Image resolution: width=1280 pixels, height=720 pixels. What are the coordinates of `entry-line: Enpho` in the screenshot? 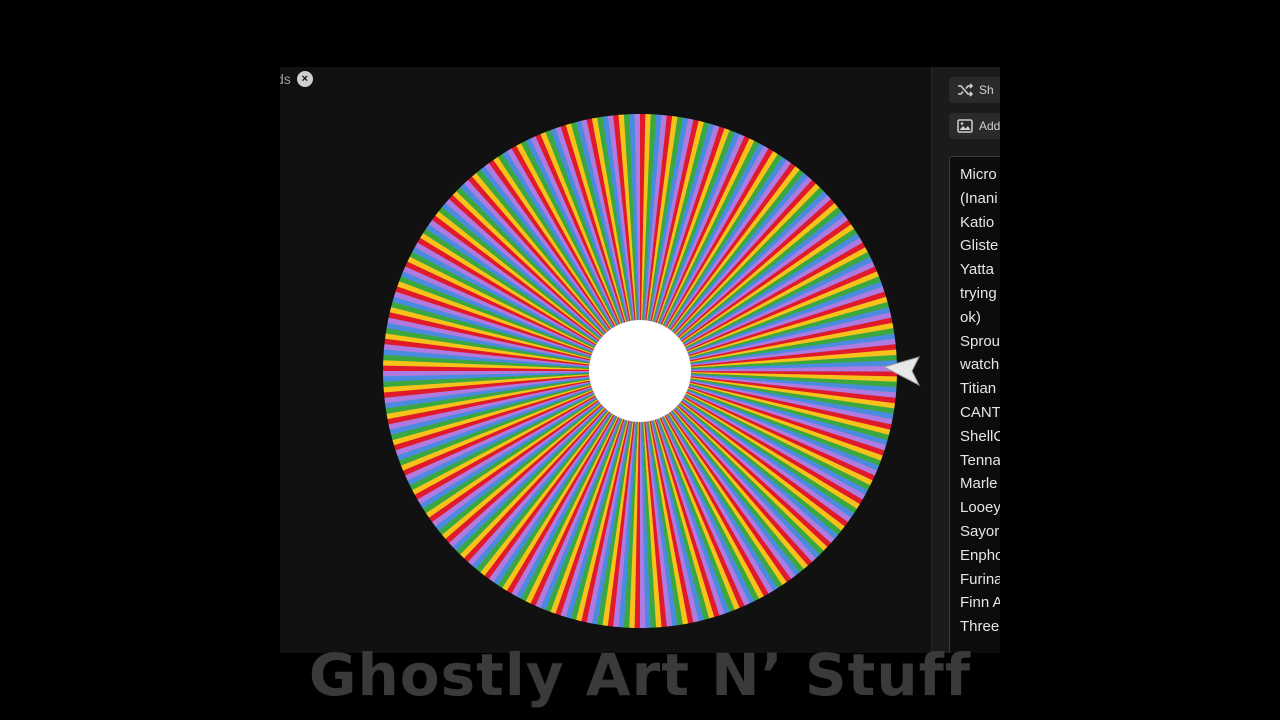 It's located at (980, 555).